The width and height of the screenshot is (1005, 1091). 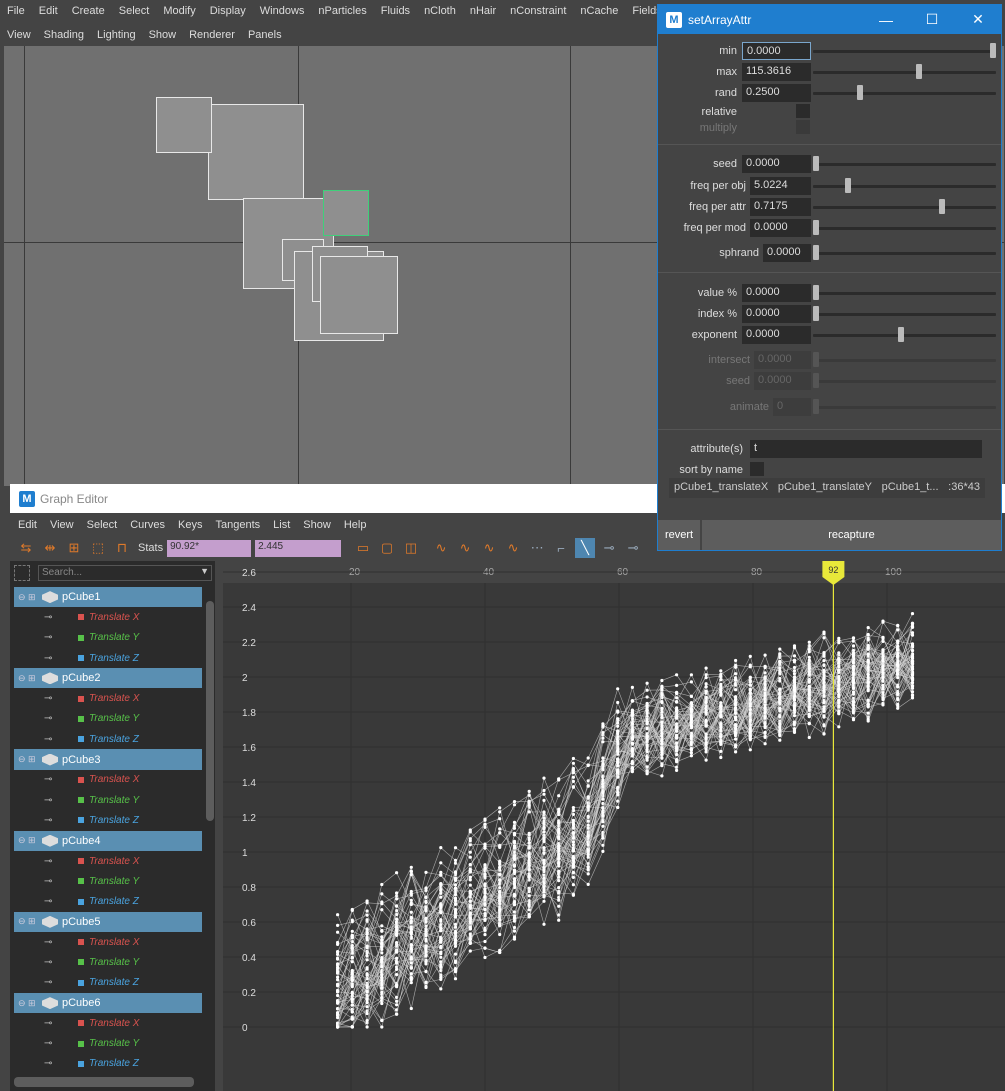 I want to click on stats-time-field: 90.92*, so click(x=209, y=548).